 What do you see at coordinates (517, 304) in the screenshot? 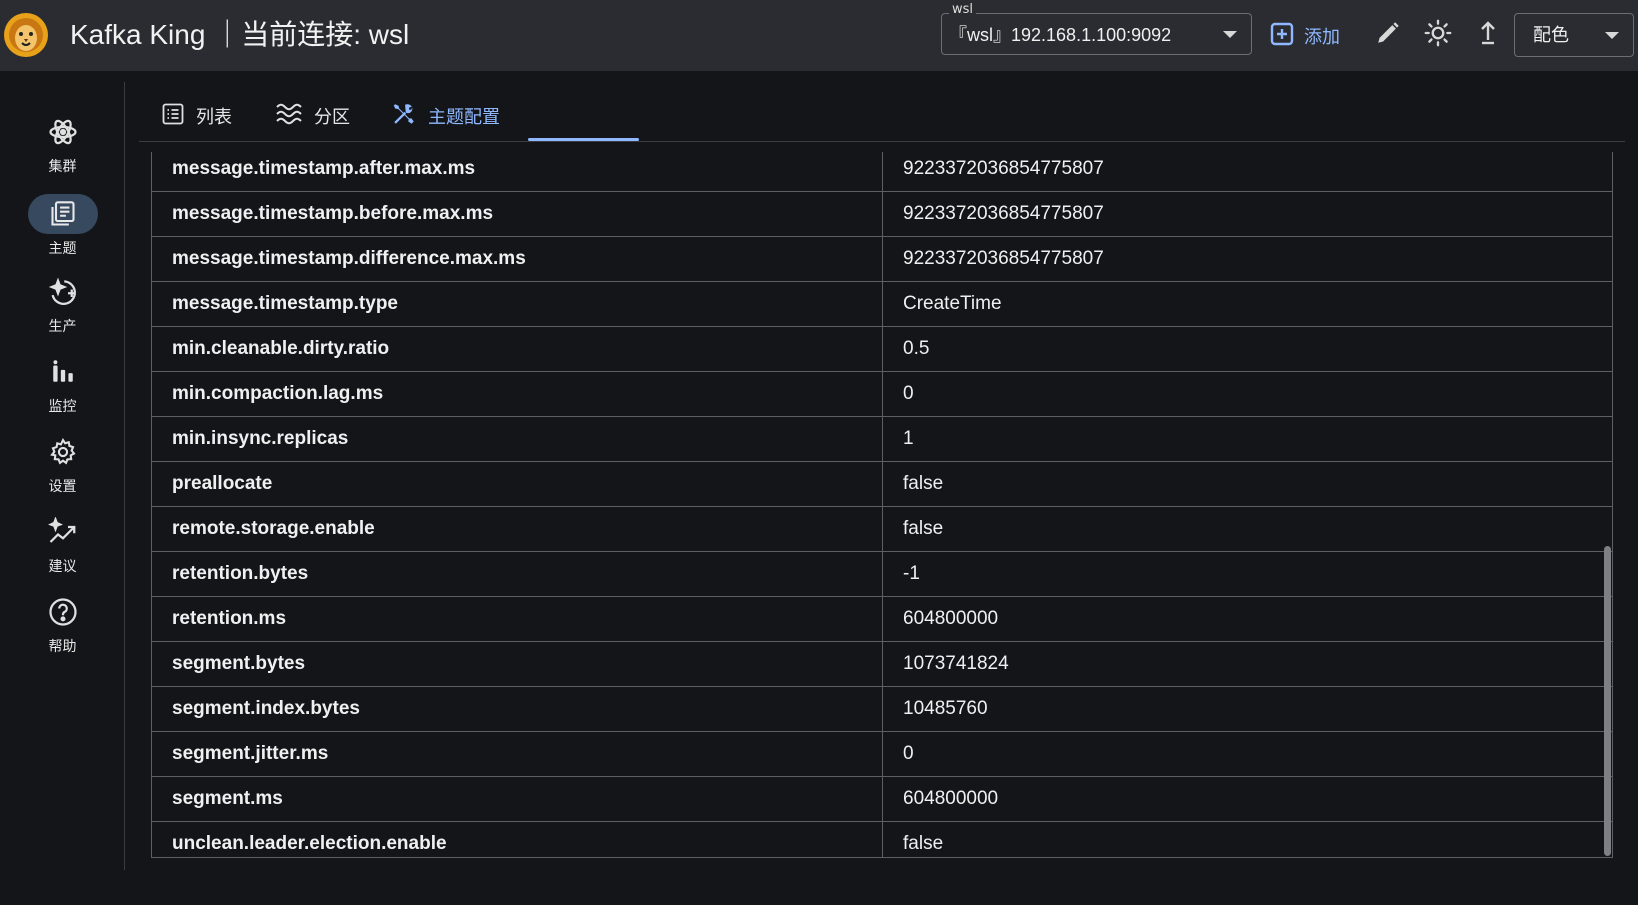
I see `config-key: message.timestamp.type` at bounding box center [517, 304].